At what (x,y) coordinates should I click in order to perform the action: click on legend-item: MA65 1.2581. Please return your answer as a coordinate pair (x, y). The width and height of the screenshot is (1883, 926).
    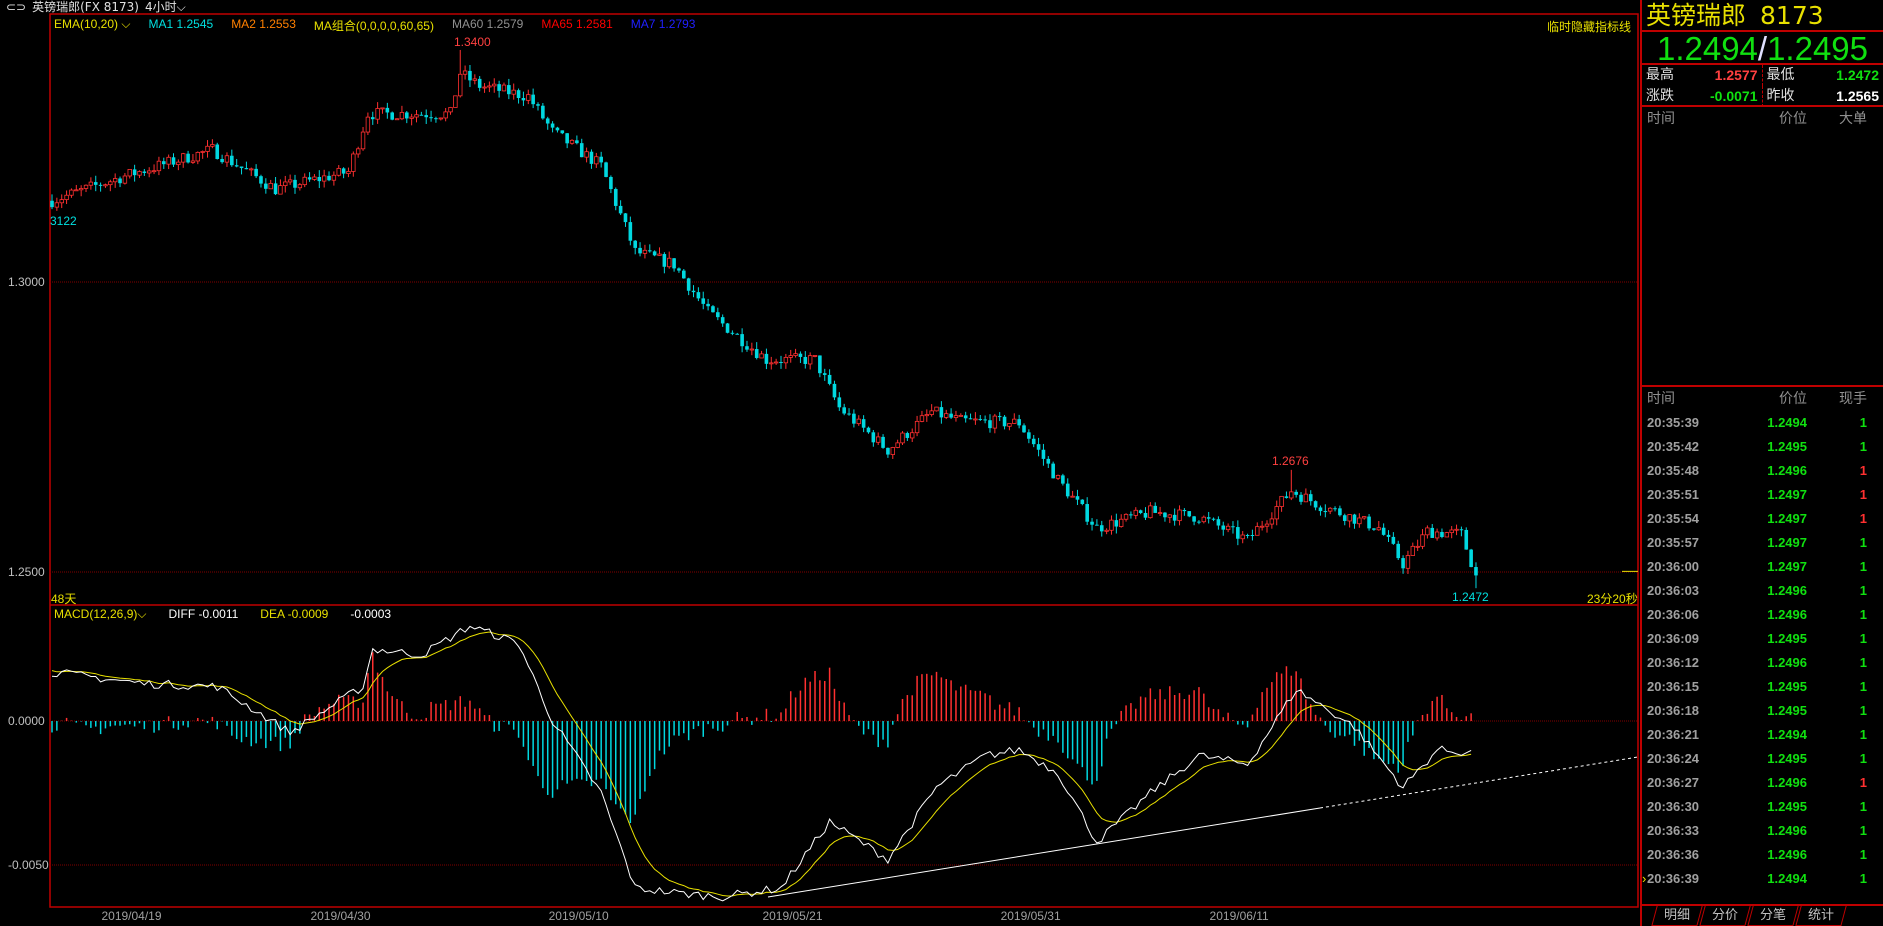
    Looking at the image, I should click on (576, 25).